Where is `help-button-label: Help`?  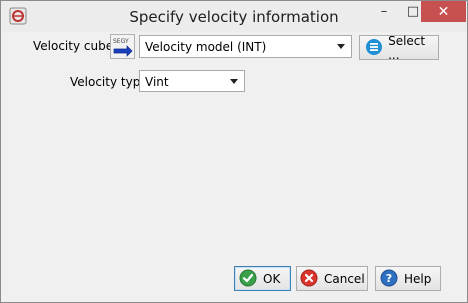
help-button-label: Help is located at coordinates (418, 278).